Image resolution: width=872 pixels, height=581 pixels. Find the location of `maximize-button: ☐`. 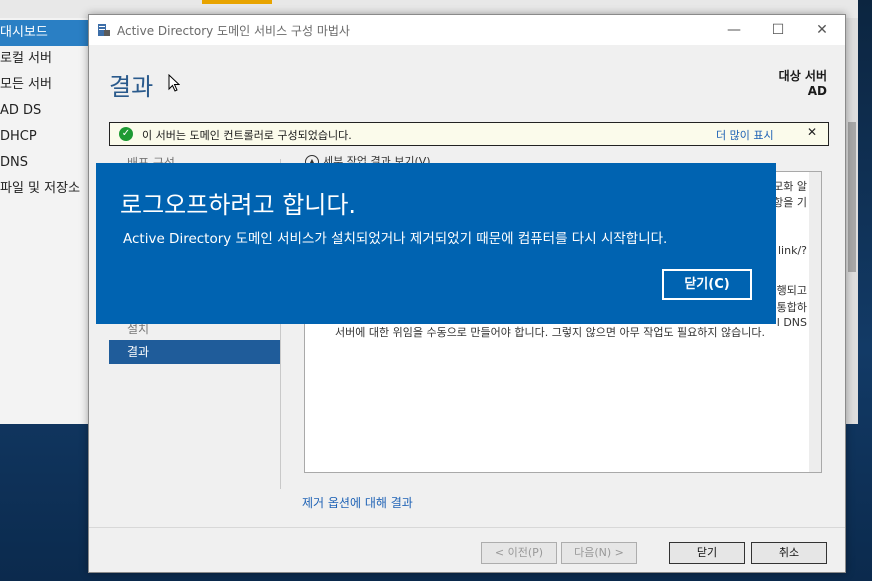

maximize-button: ☐ is located at coordinates (778, 30).